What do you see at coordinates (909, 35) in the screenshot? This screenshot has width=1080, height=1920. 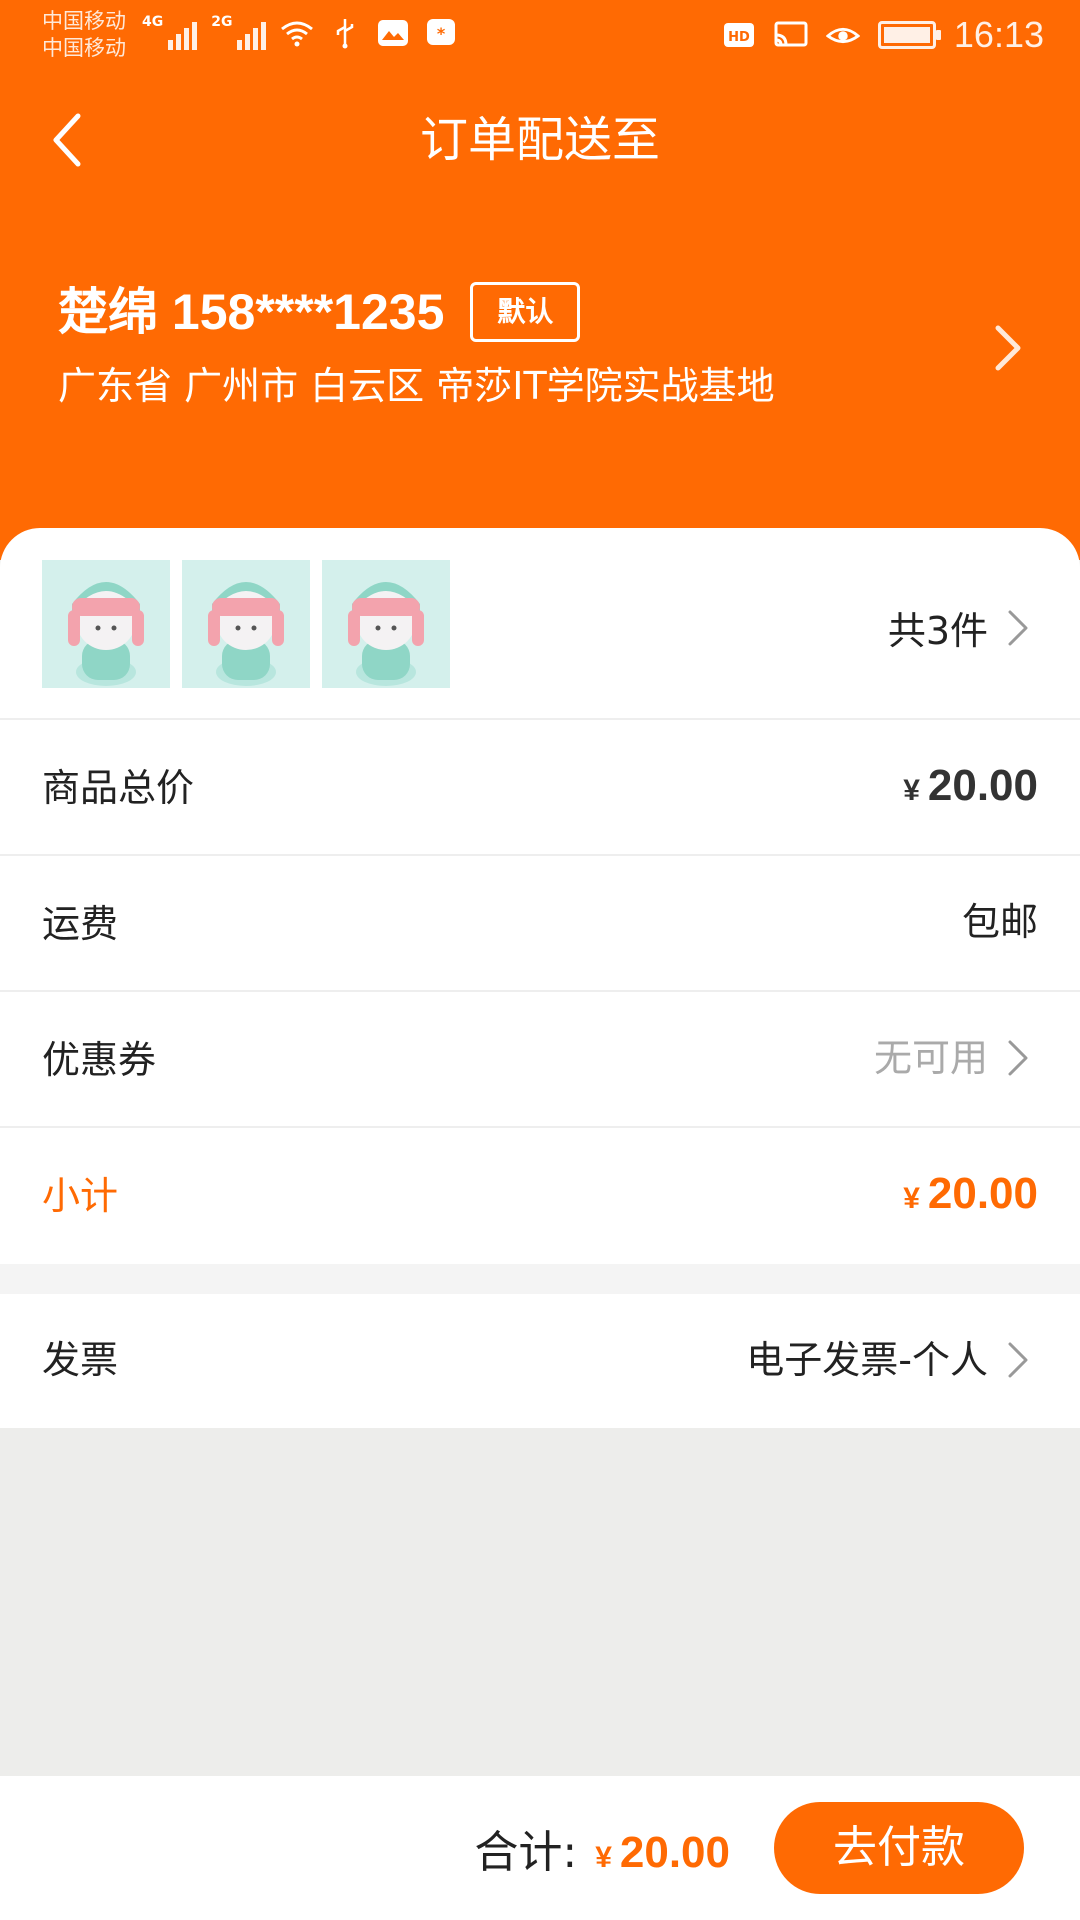 I see `battery-icon` at bounding box center [909, 35].